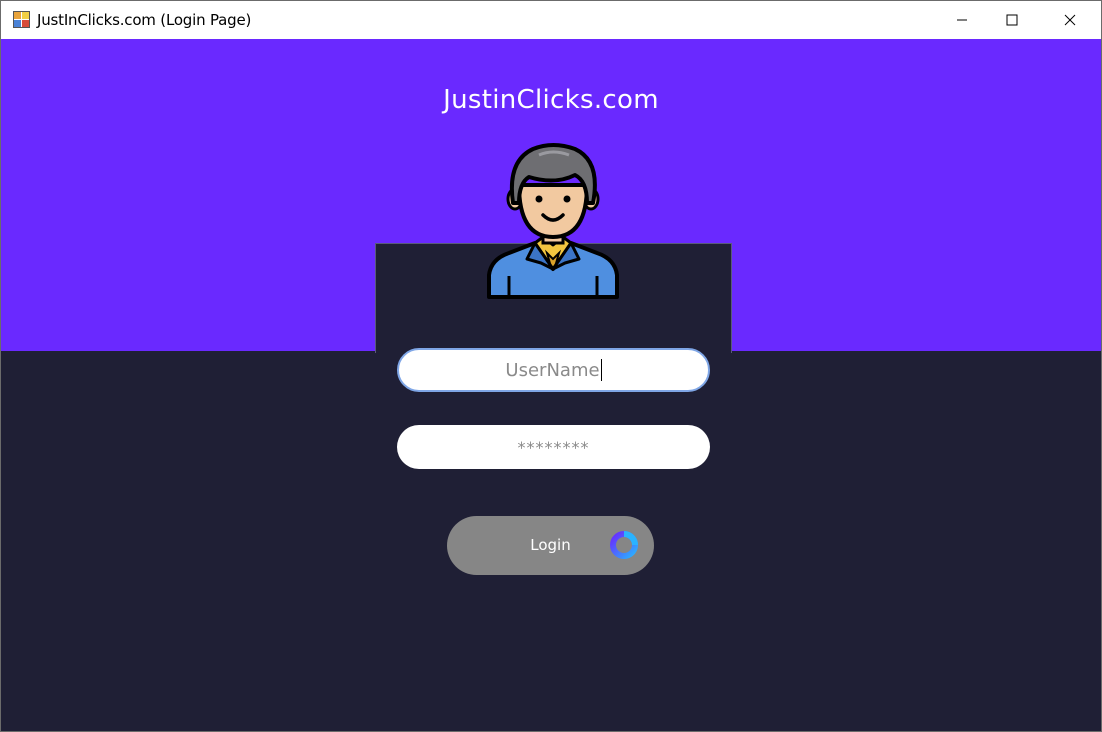 This screenshot has height=732, width=1102. I want to click on username-placeholder: UserName, so click(552, 370).